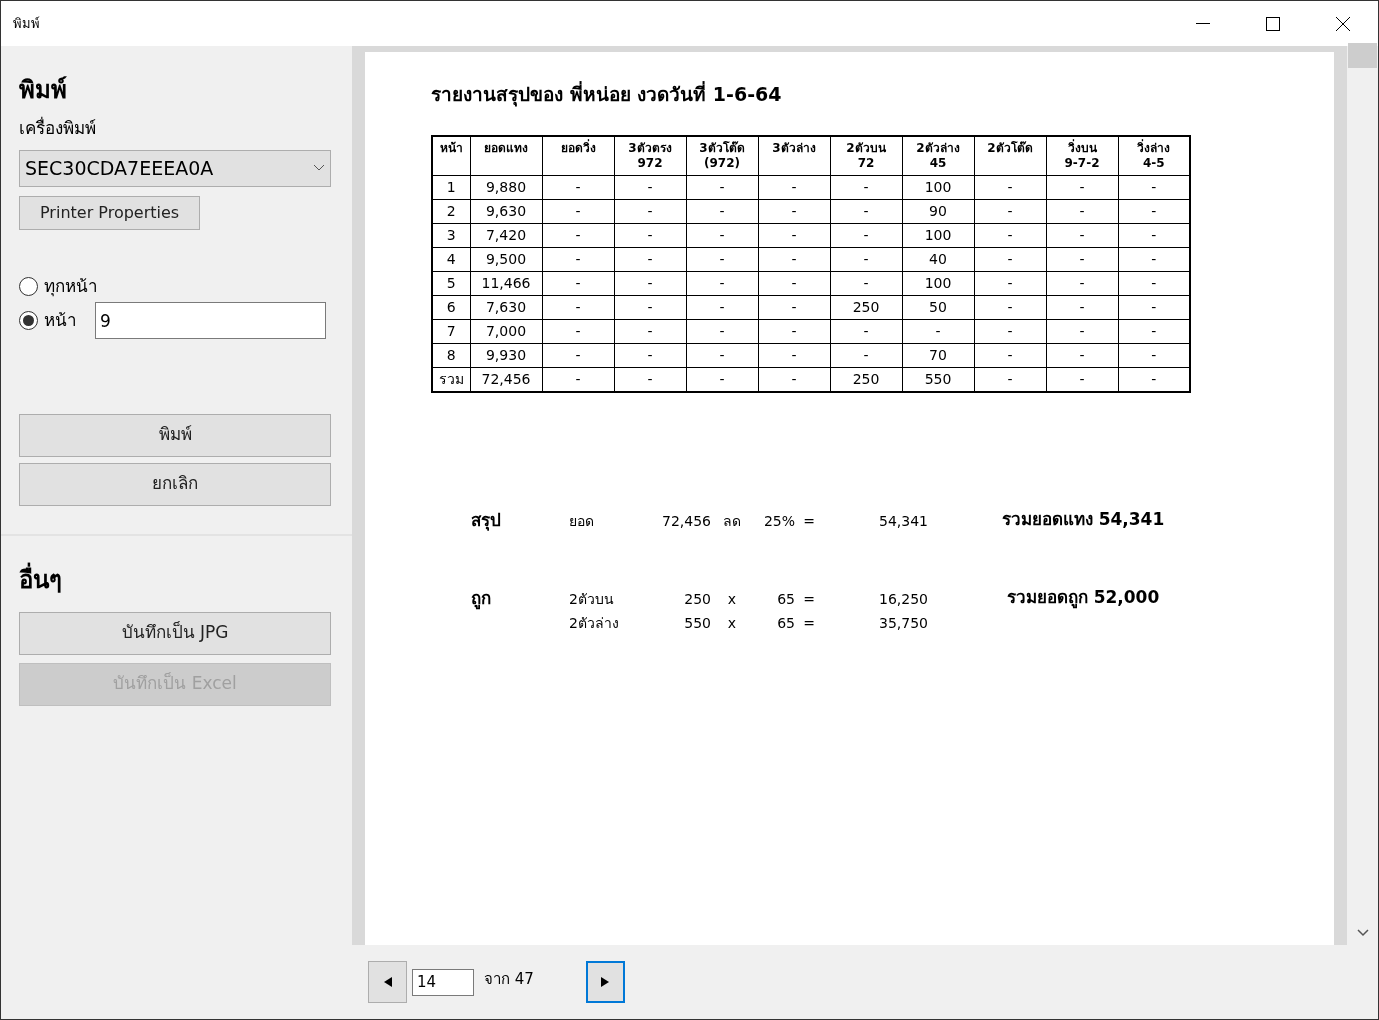  I want to click on column-header: 3ตัวตรง 972, so click(650, 155).